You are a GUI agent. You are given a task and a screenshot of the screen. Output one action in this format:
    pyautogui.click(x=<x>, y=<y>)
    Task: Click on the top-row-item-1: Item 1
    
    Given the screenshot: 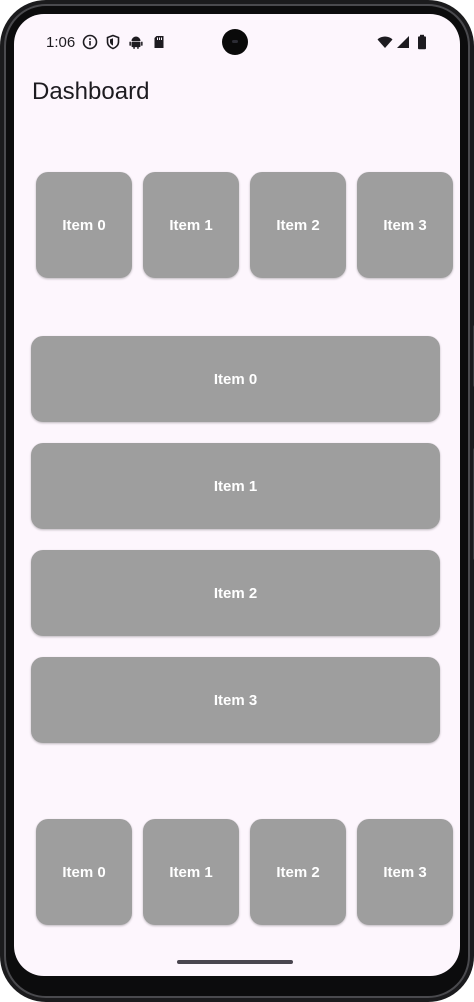 What is the action you would take?
    pyautogui.click(x=191, y=225)
    